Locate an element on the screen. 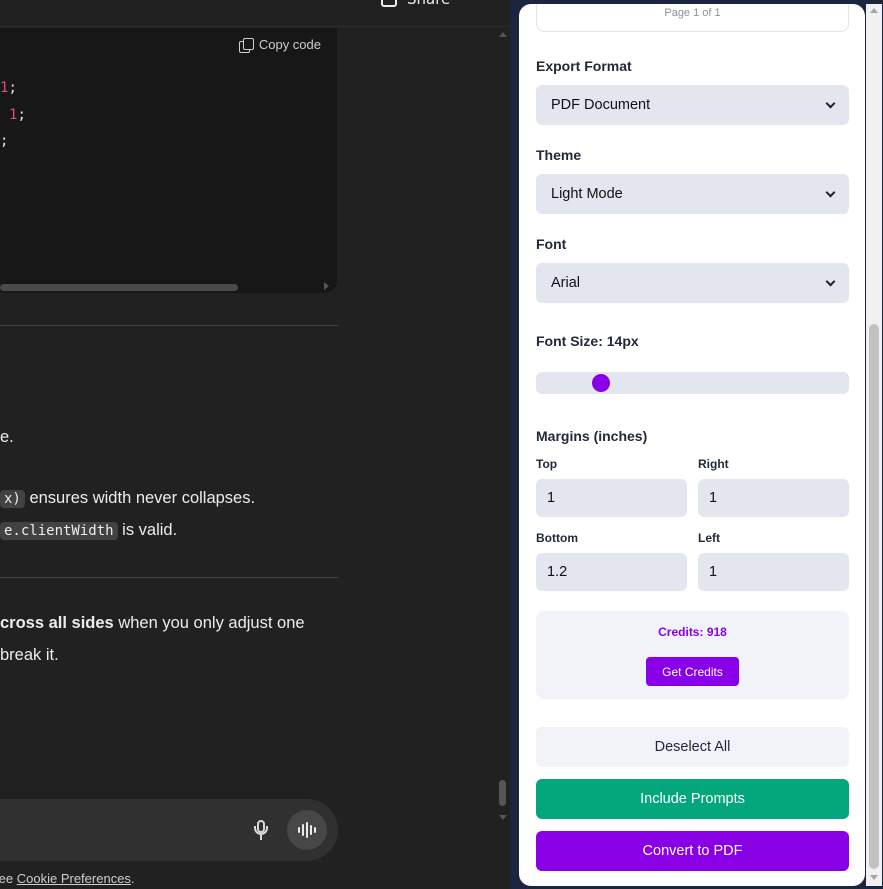 This screenshot has width=883, height=889. margin-right-input: 1 is located at coordinates (773, 498).